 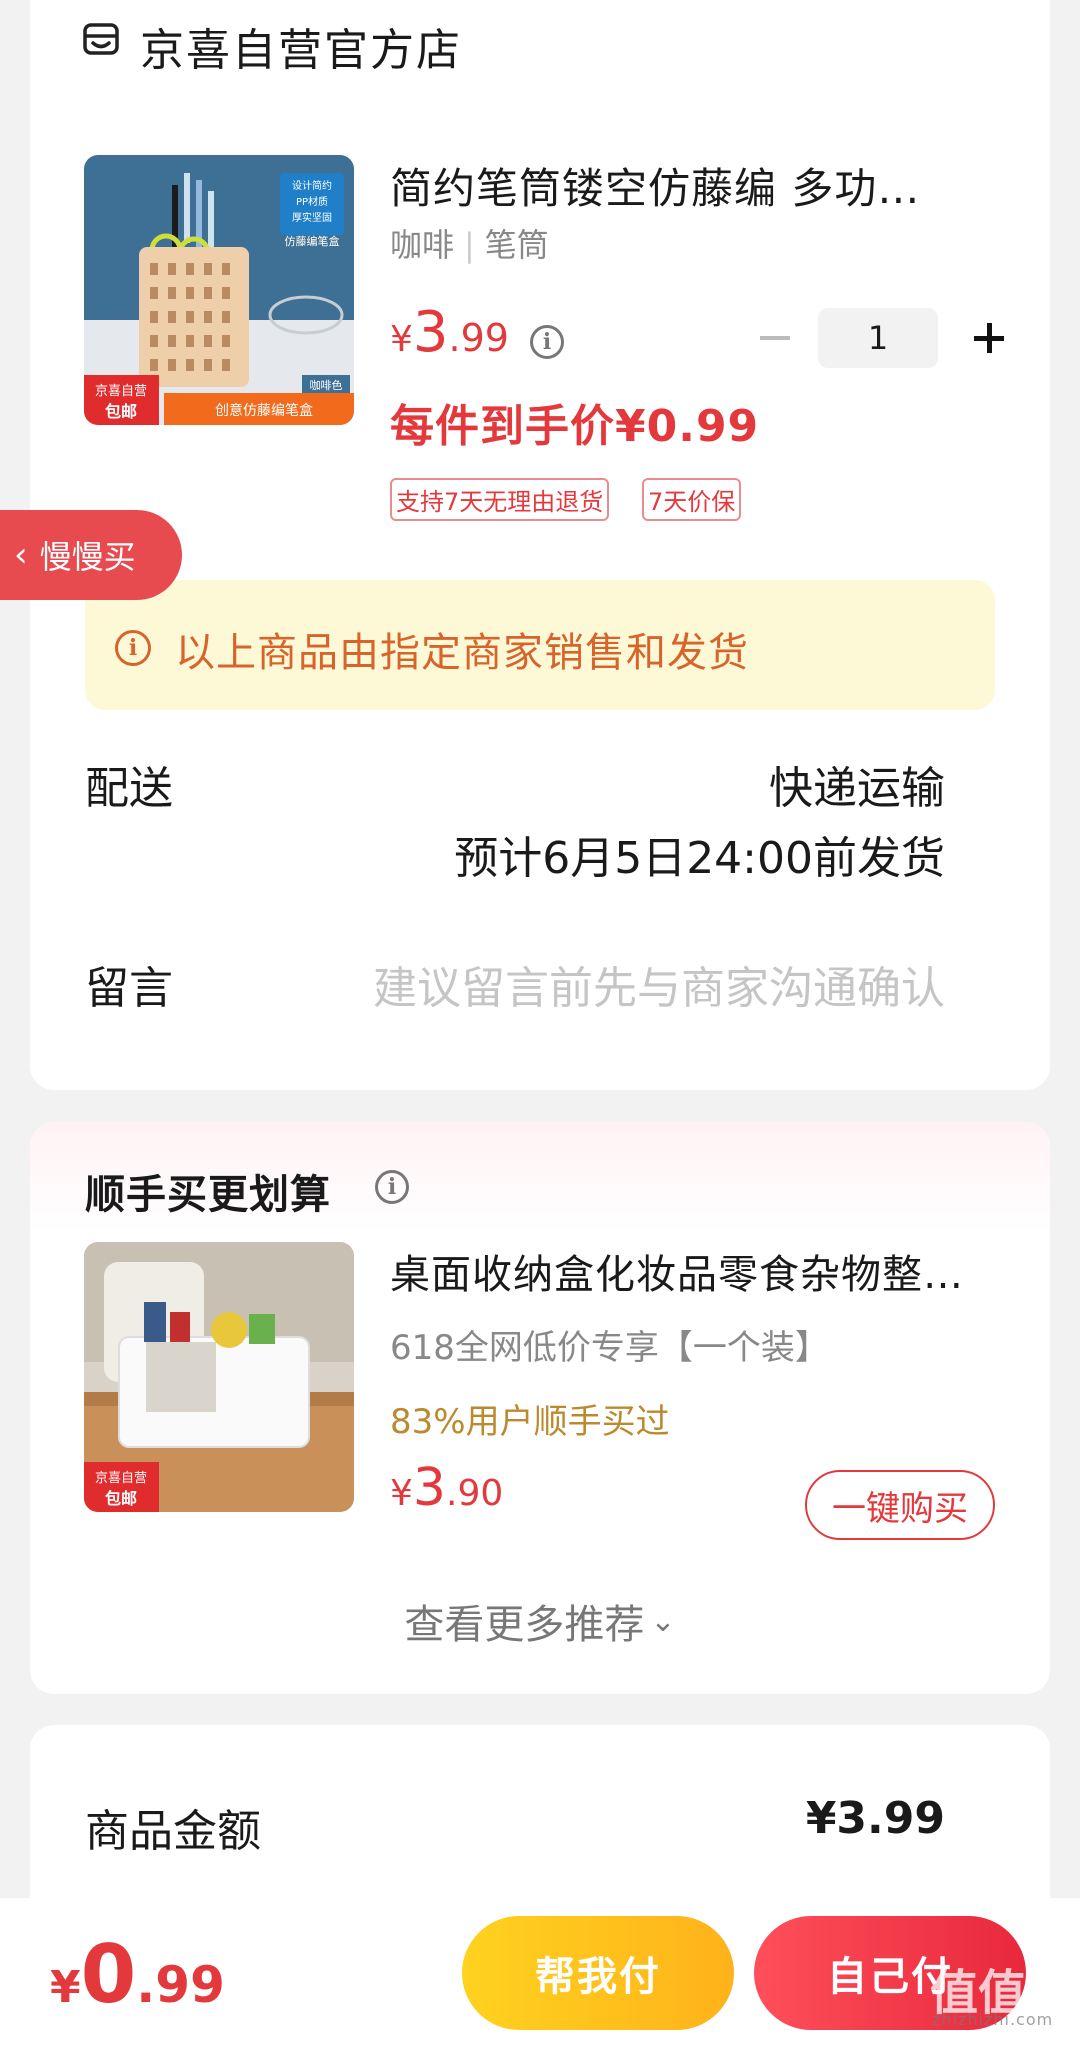 I want to click on rec-price-currency: ¥, so click(x=401, y=1493).